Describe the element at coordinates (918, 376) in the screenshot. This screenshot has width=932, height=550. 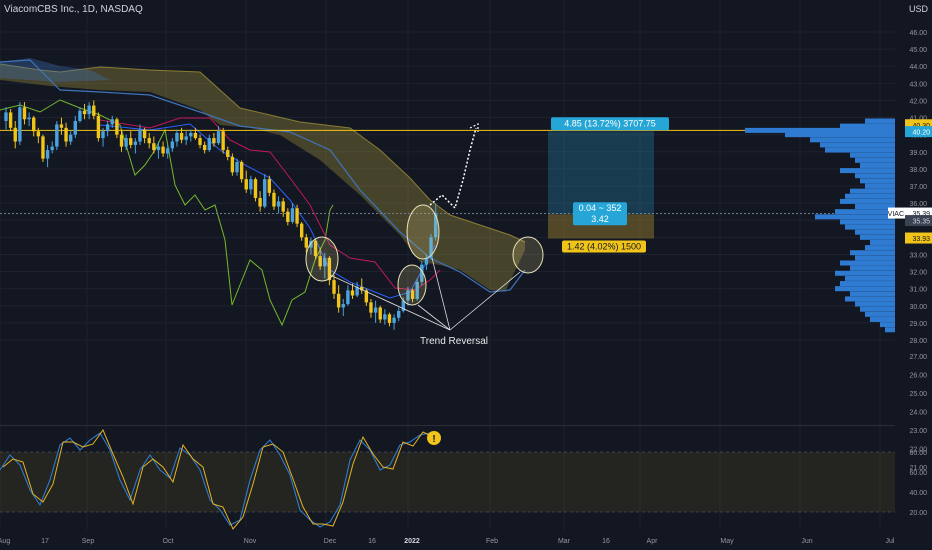
I see `price-tick: 26.00` at that location.